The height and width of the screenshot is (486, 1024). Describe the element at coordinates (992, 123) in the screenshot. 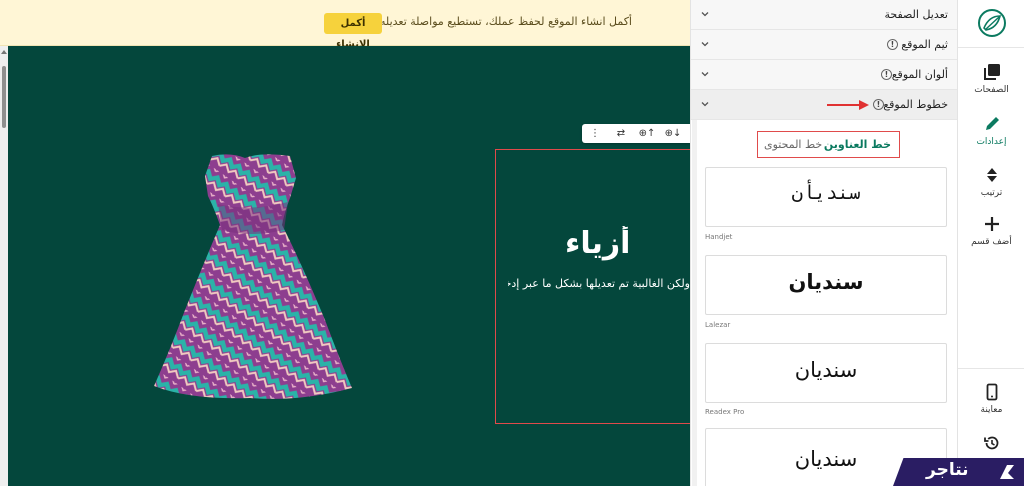

I see `pencil-icon` at that location.